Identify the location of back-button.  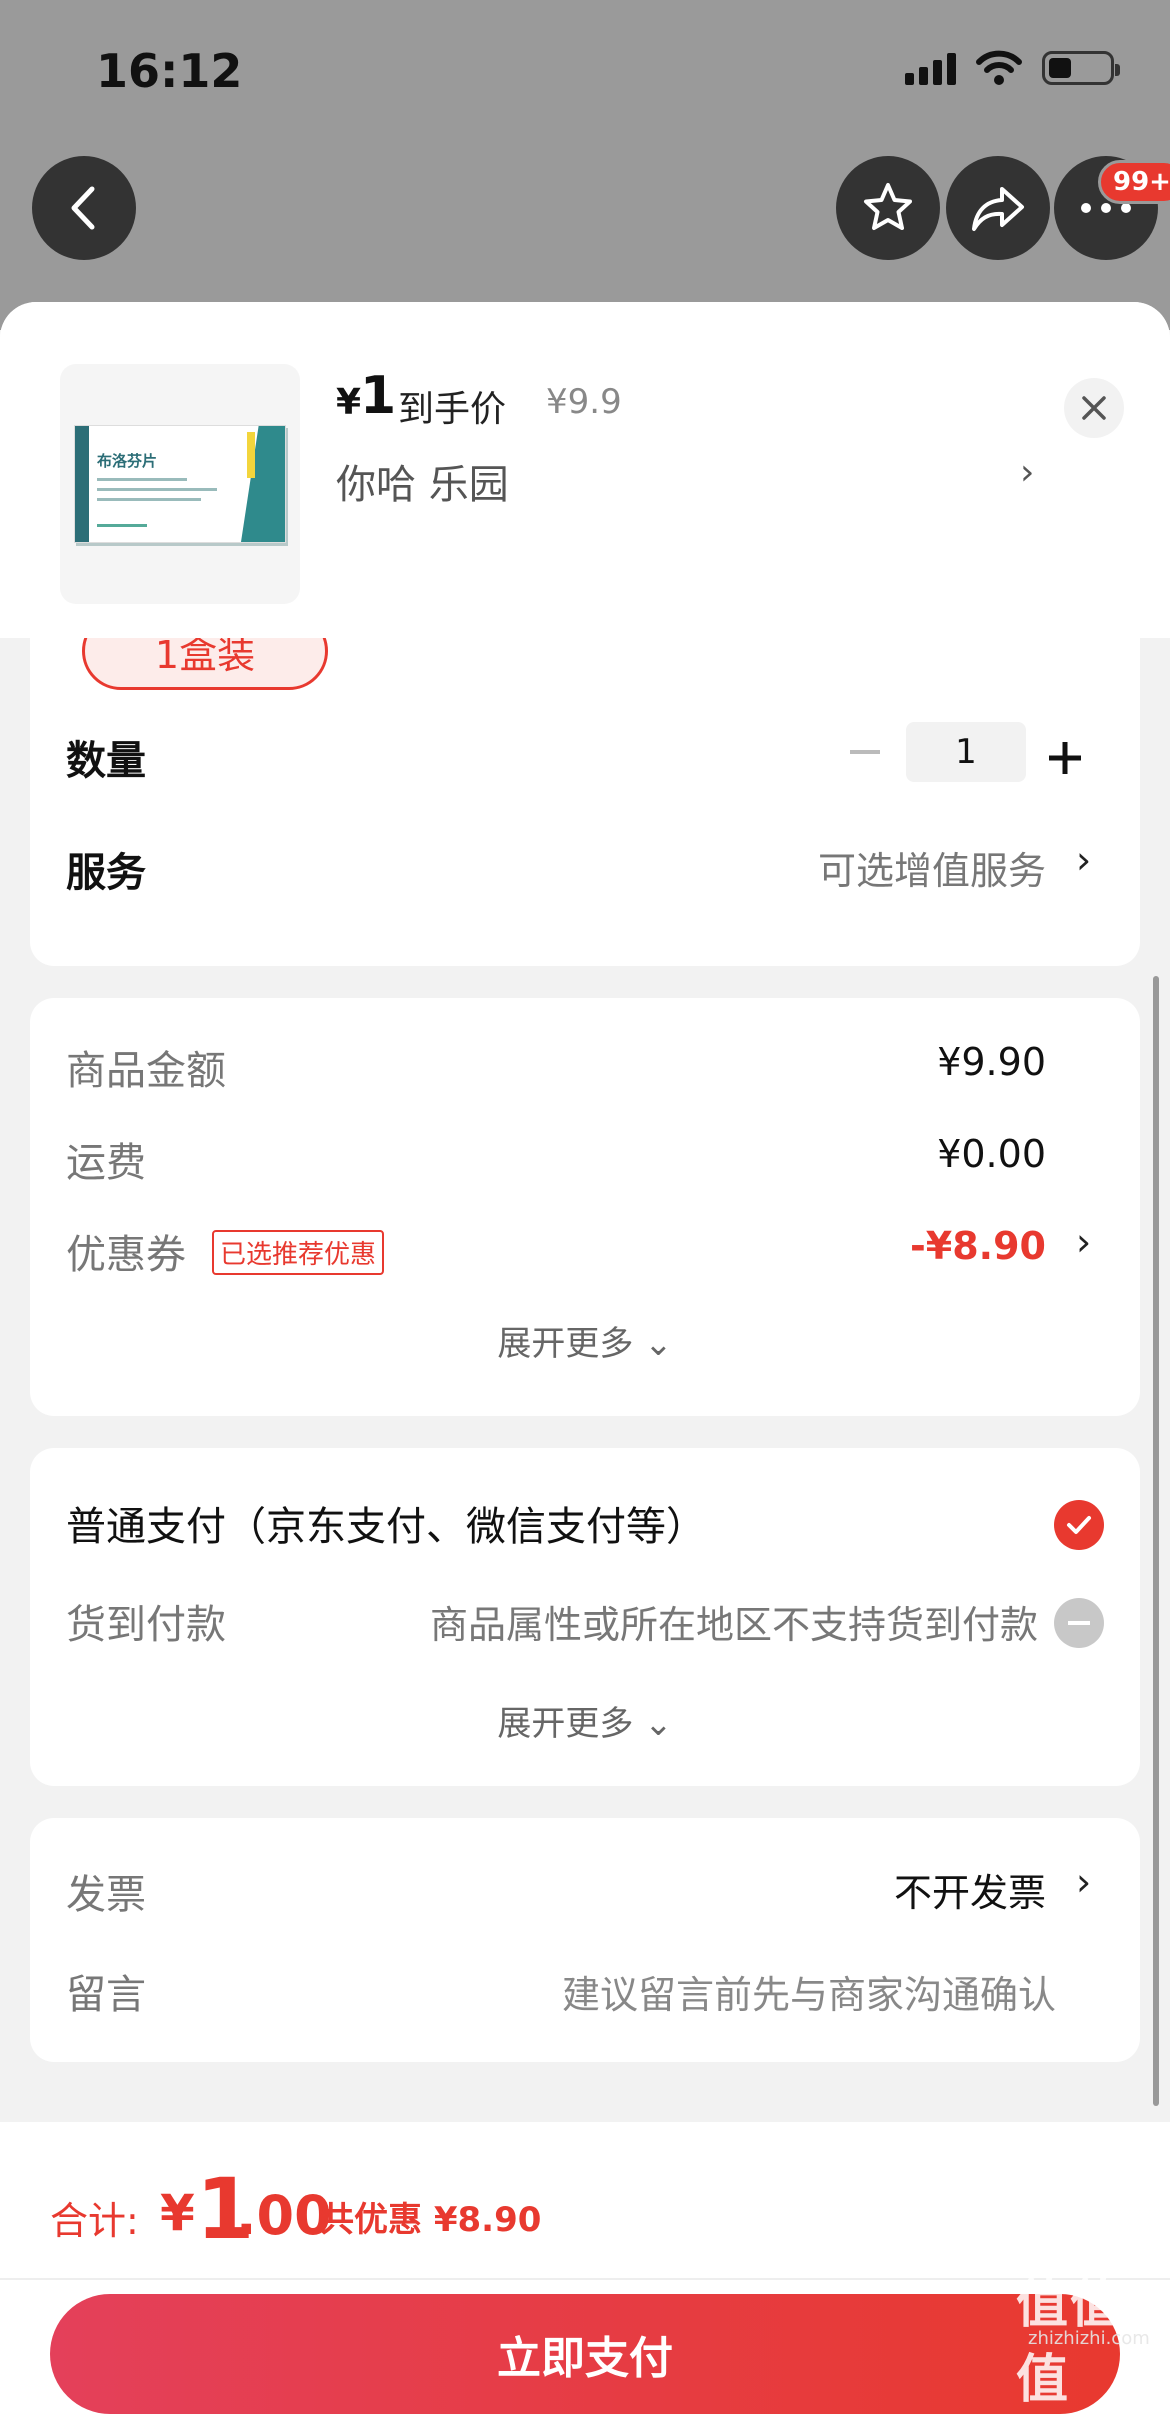
(84, 208).